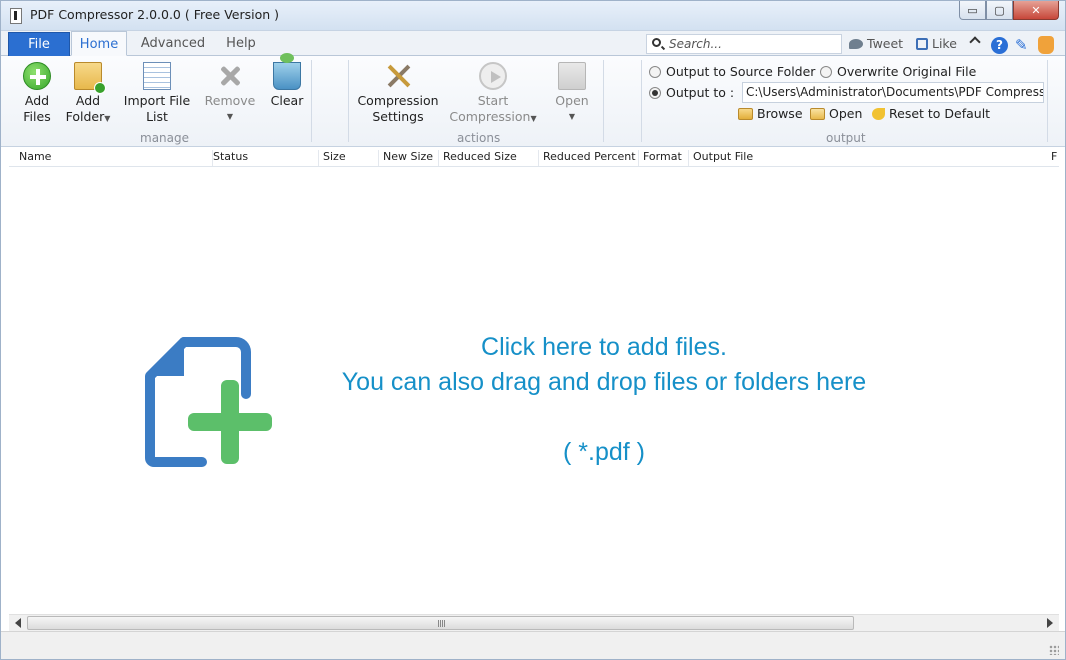 The width and height of the screenshot is (1066, 660). I want to click on column-truncated: F, so click(1054, 158).